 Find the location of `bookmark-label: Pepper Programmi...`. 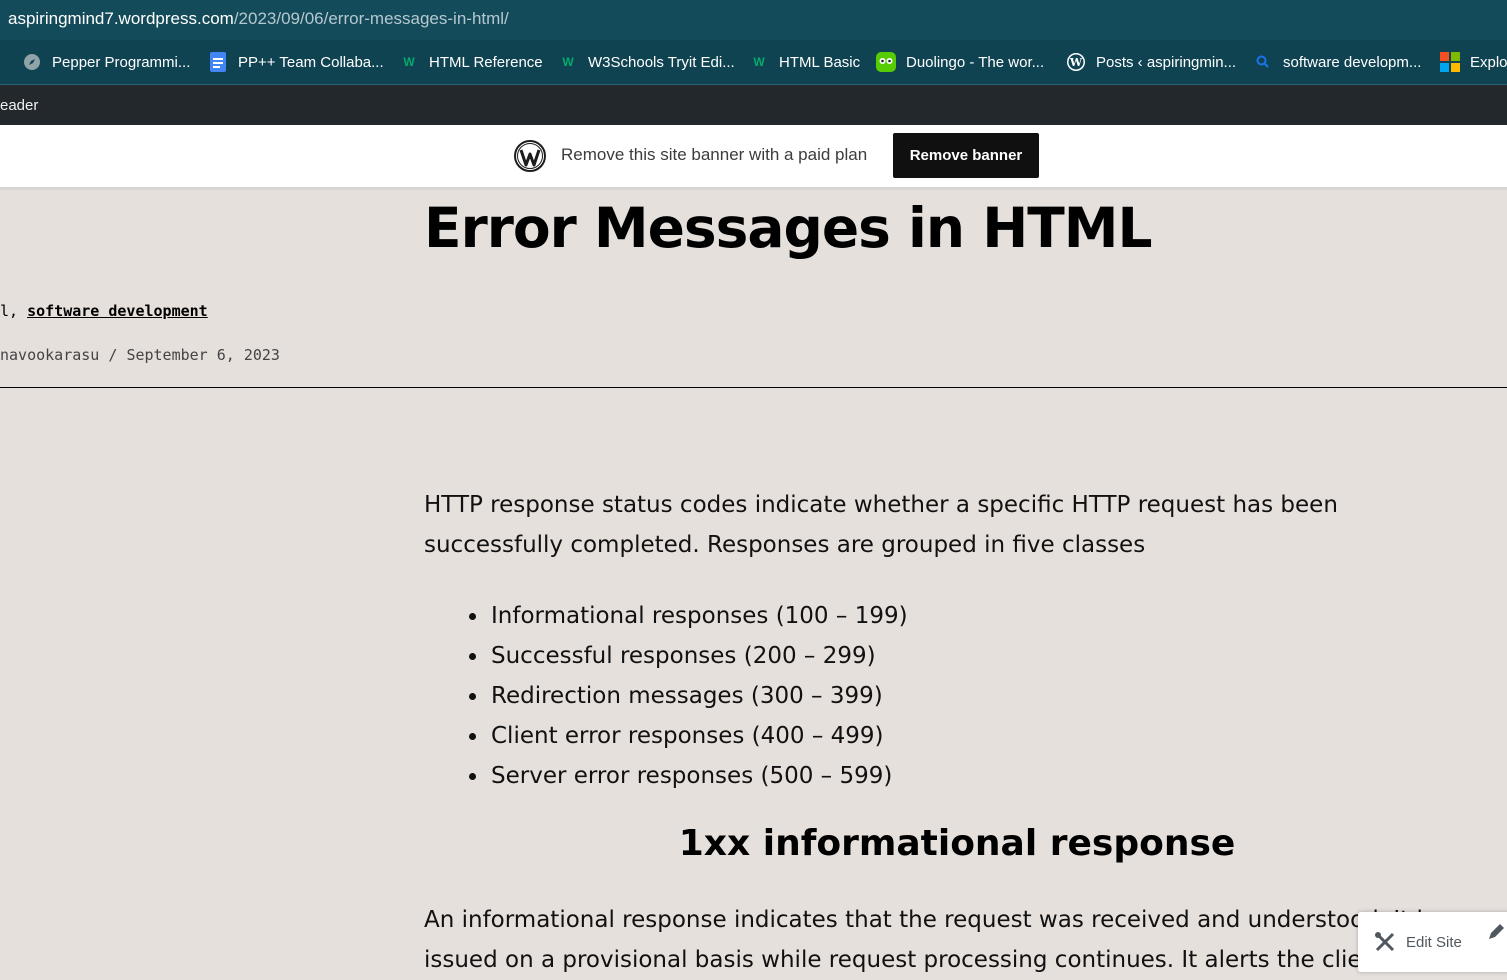

bookmark-label: Pepper Programmi... is located at coordinates (121, 62).